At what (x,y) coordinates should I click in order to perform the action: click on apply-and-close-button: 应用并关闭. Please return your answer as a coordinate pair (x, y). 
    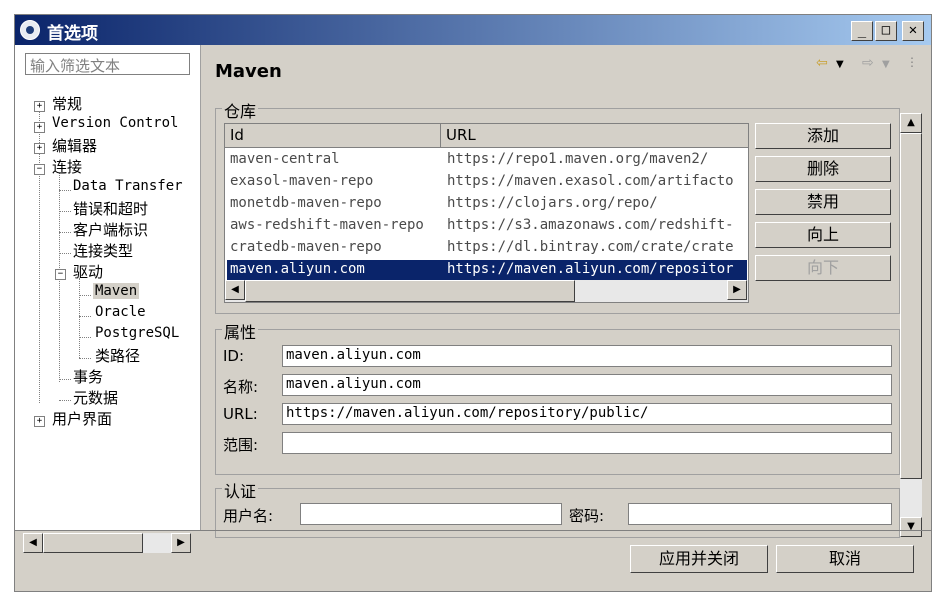
    Looking at the image, I should click on (699, 559).